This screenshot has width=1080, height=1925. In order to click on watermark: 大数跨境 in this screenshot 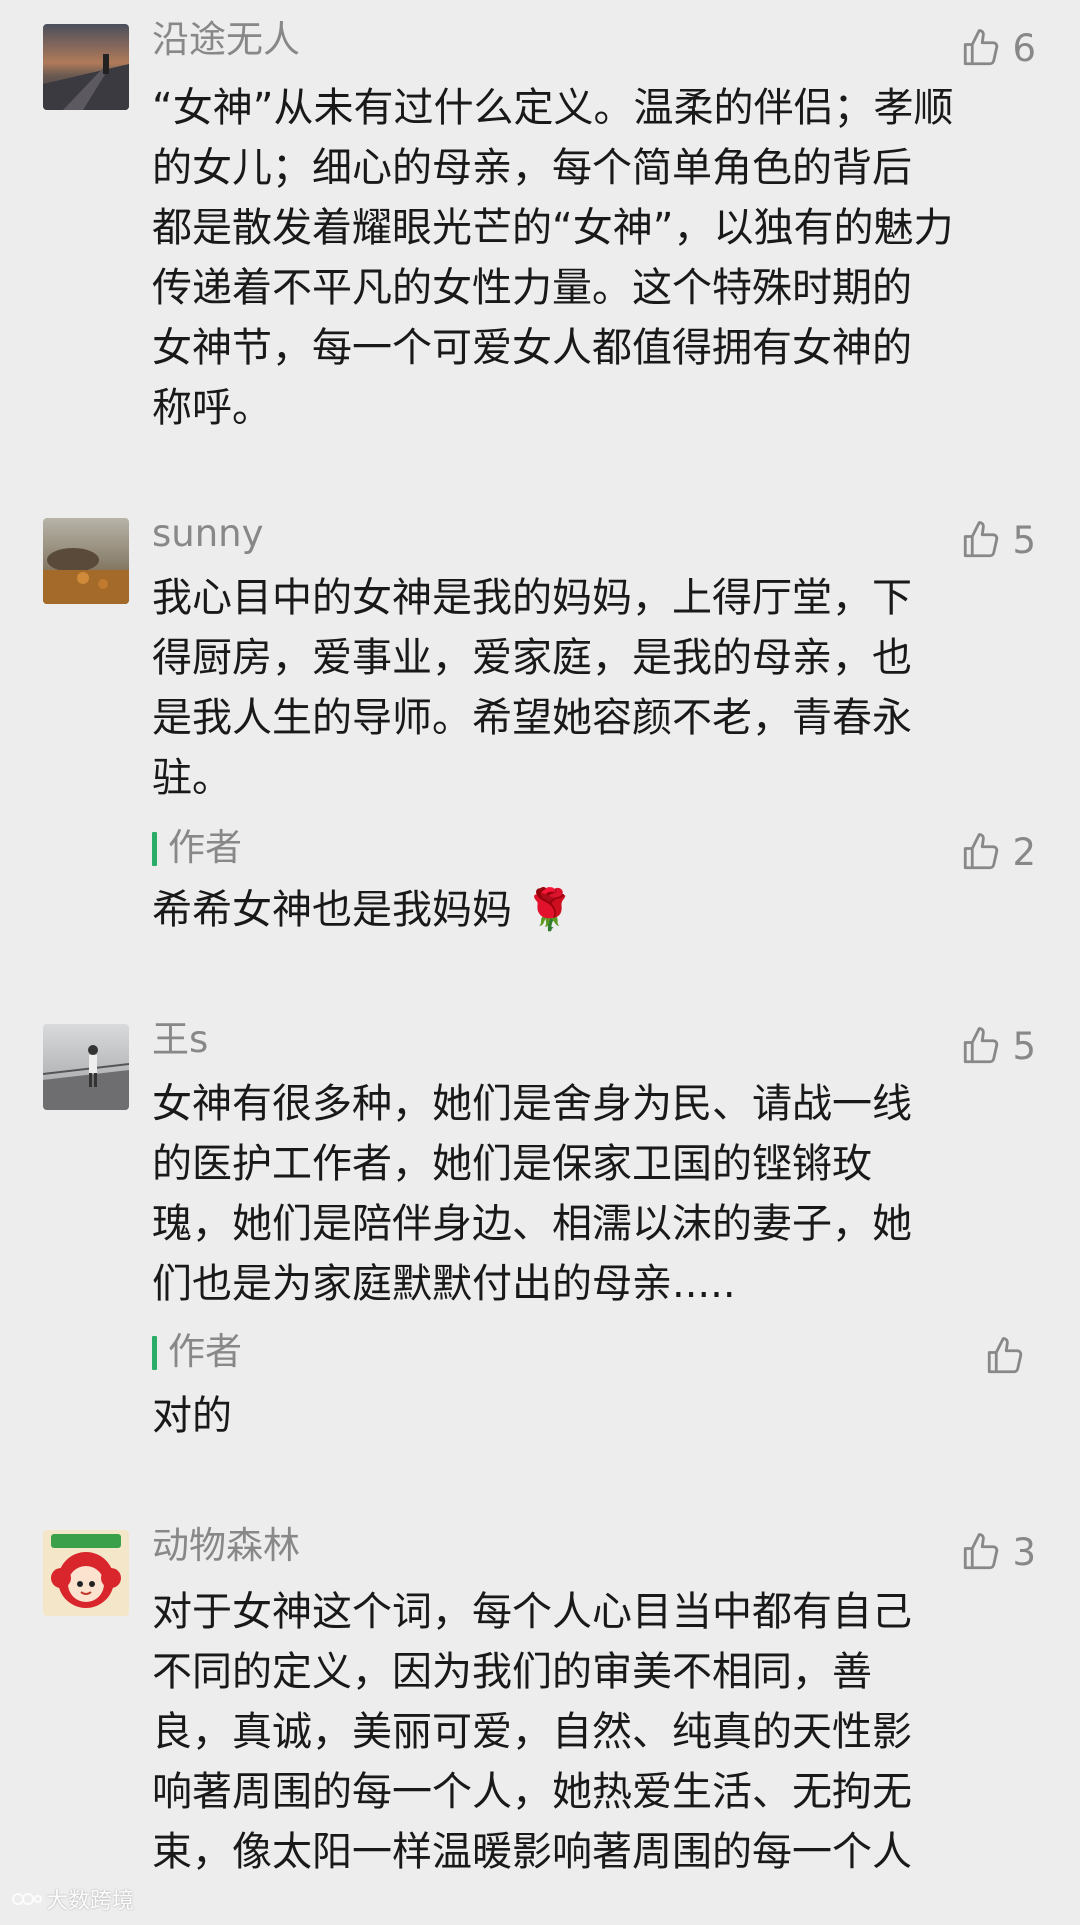, I will do `click(73, 1899)`.